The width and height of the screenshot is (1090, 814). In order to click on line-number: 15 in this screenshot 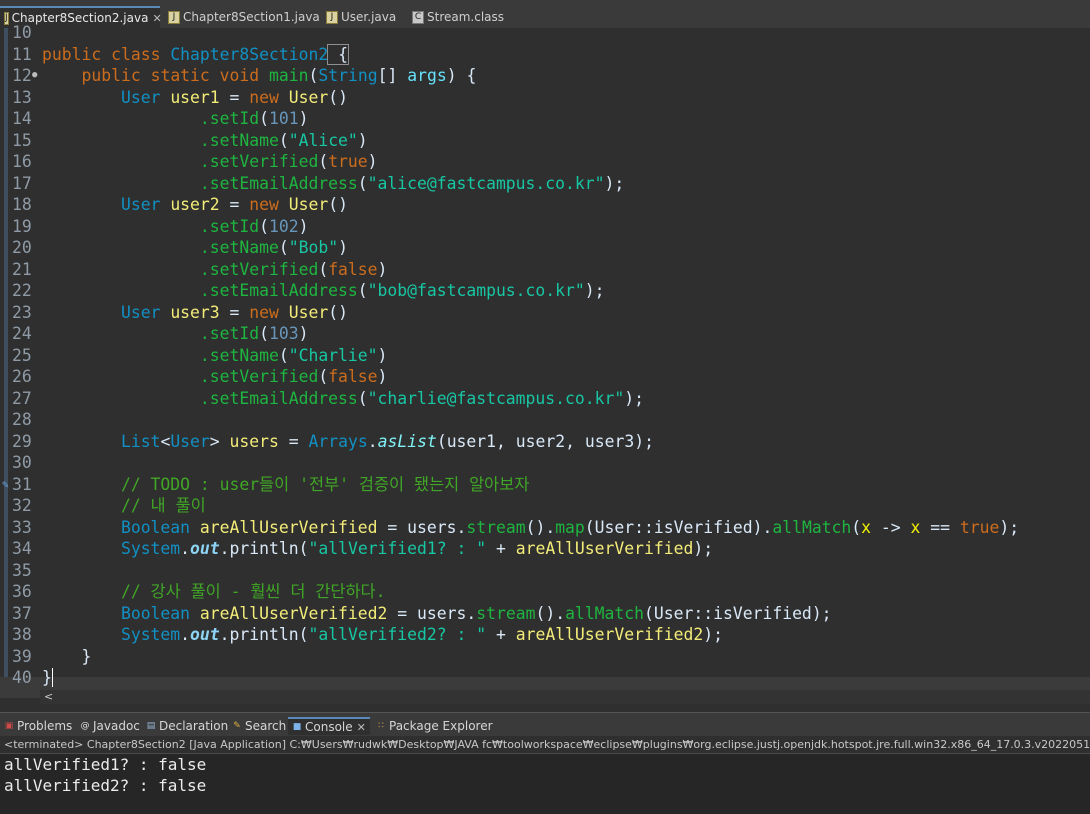, I will do `click(22, 140)`.